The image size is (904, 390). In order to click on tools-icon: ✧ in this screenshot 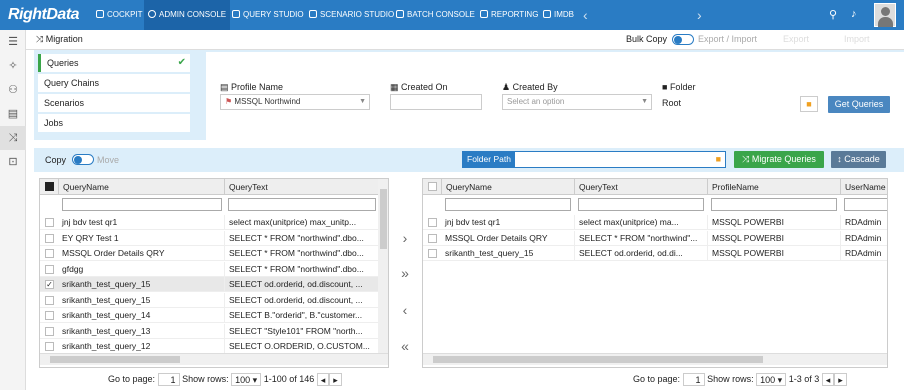, I will do `click(13, 66)`.